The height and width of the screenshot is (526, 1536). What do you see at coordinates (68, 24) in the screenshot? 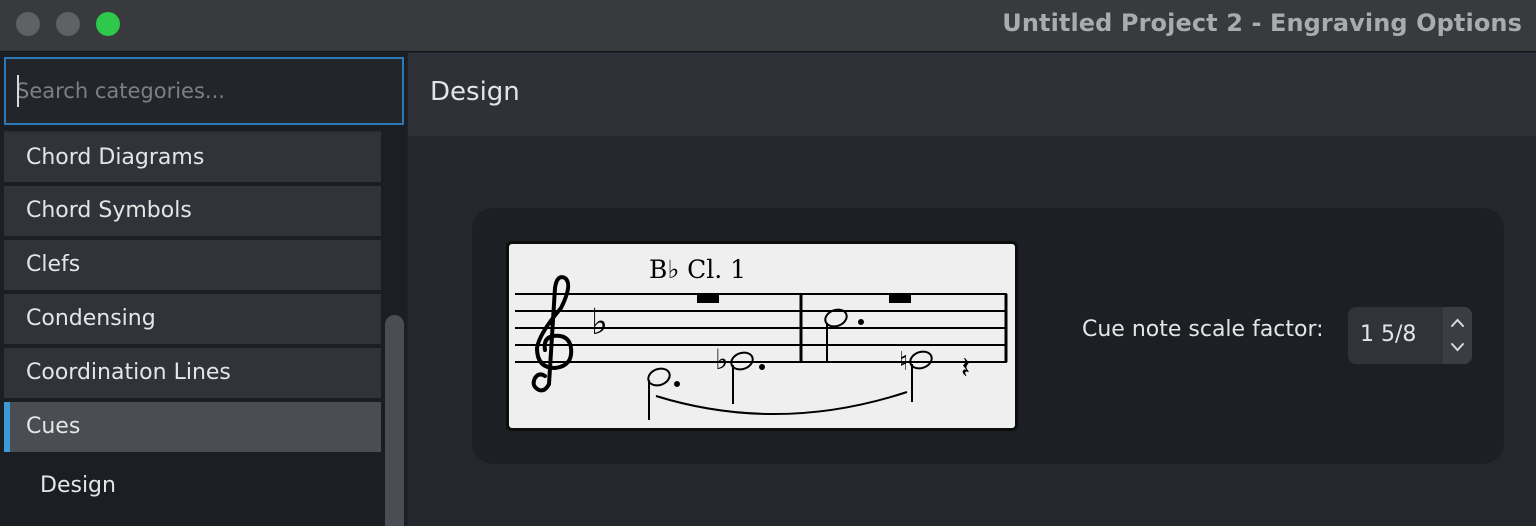
I see `minimize-window-button` at bounding box center [68, 24].